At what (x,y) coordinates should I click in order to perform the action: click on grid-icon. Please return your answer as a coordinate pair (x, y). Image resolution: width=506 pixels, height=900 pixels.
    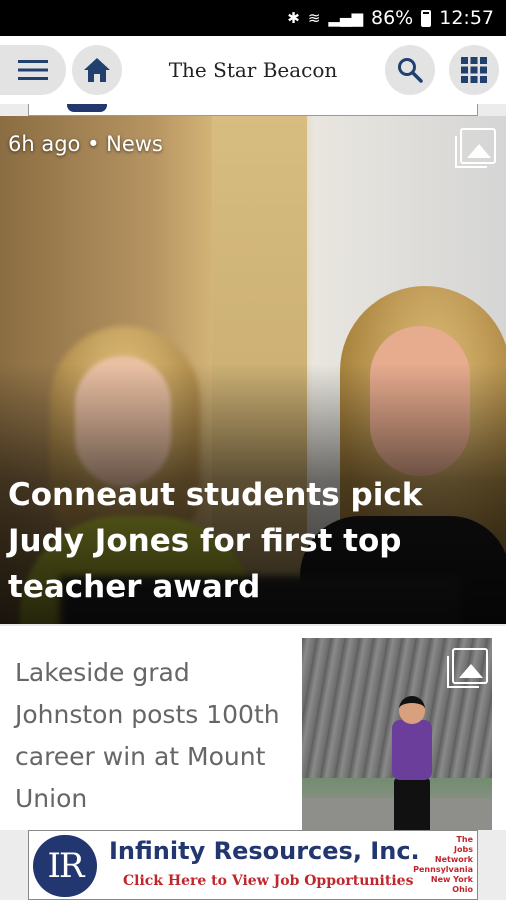
    Looking at the image, I should click on (474, 70).